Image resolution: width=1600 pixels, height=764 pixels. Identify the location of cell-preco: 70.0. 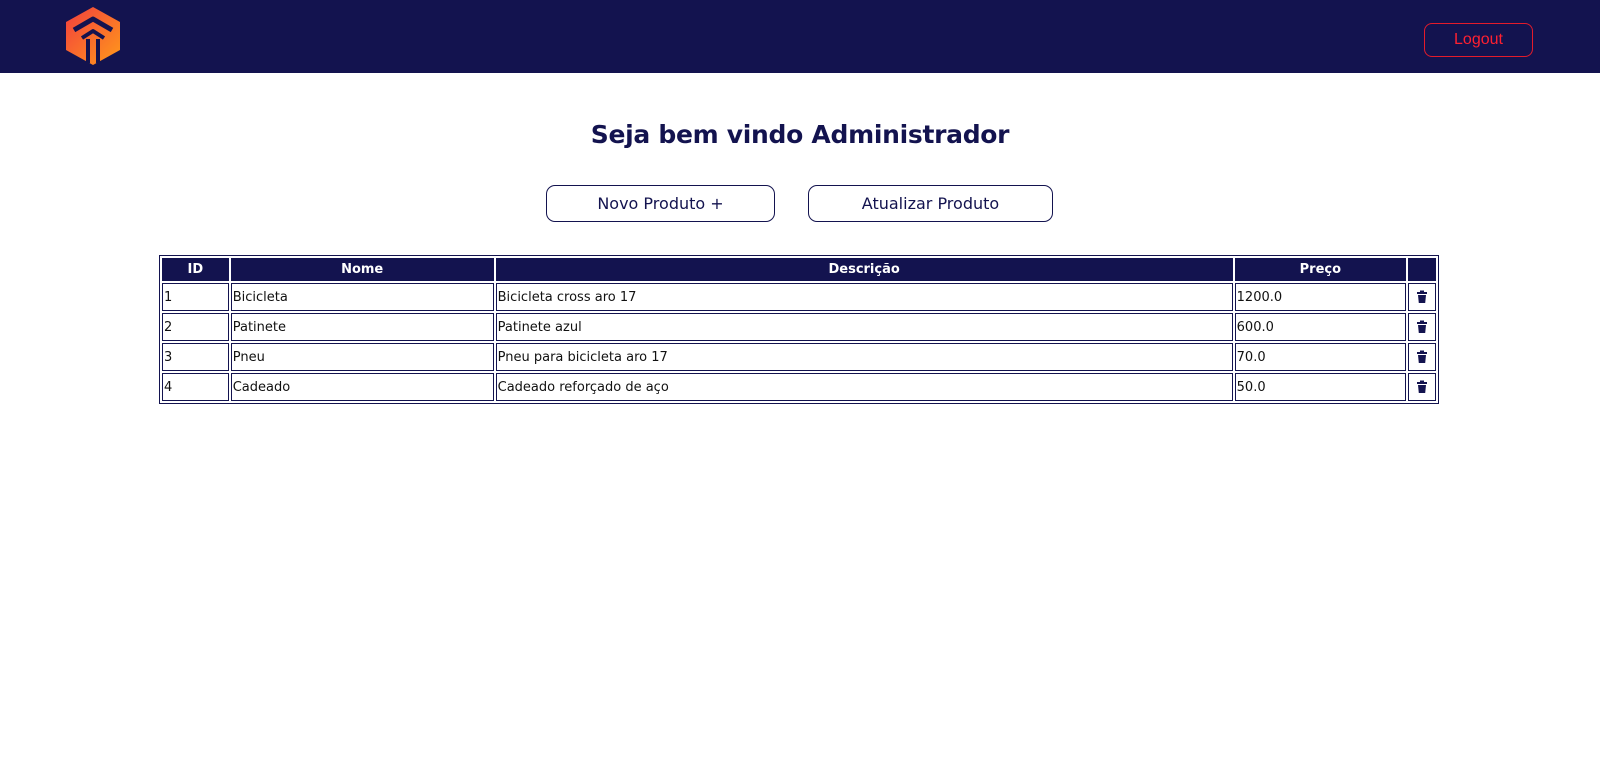
(1320, 357).